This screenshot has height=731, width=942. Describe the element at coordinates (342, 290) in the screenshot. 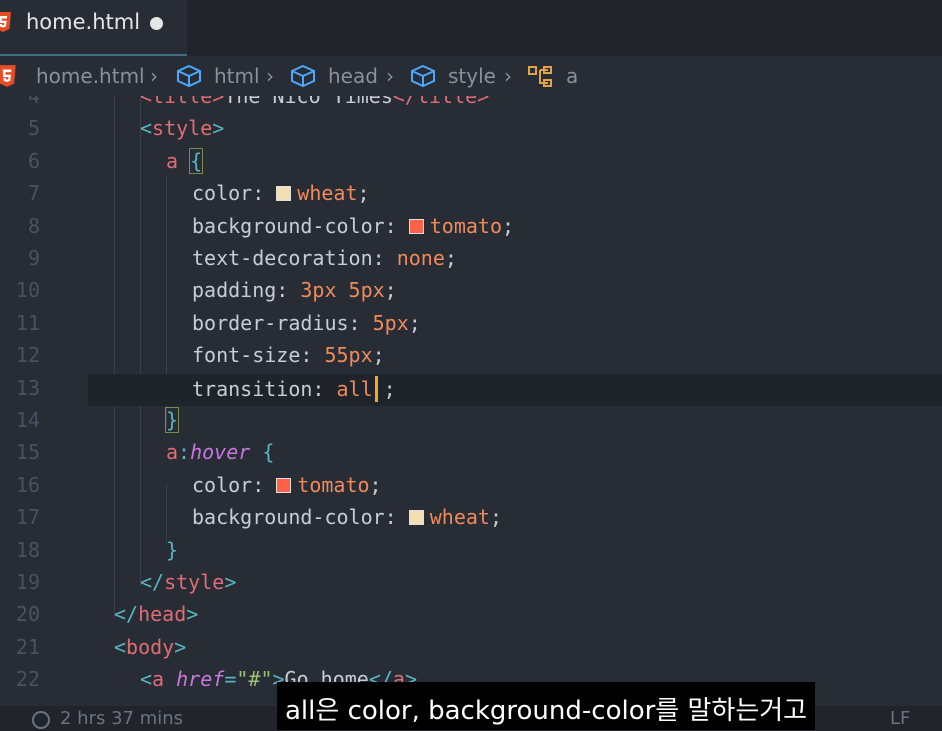

I see `code-token: 3px 5px` at that location.